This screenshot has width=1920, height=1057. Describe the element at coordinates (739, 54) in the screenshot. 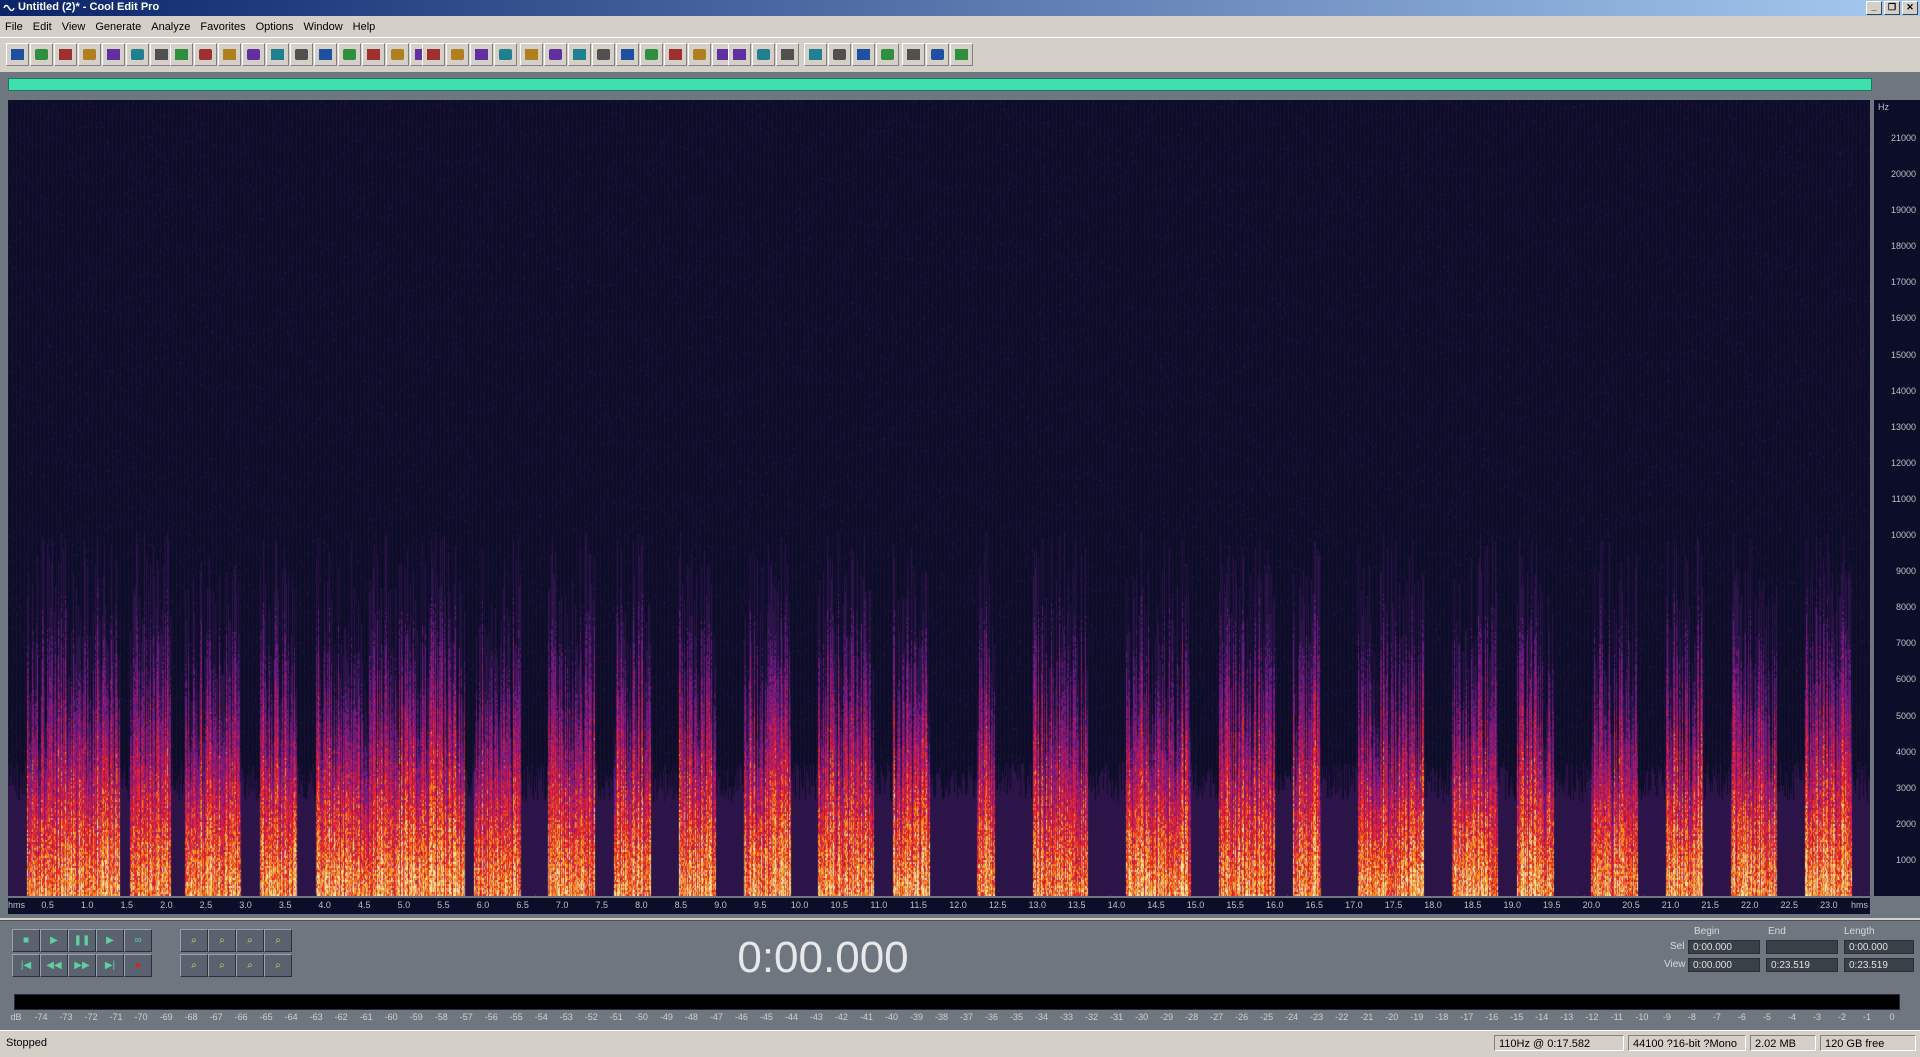

I see `cue-button` at that location.